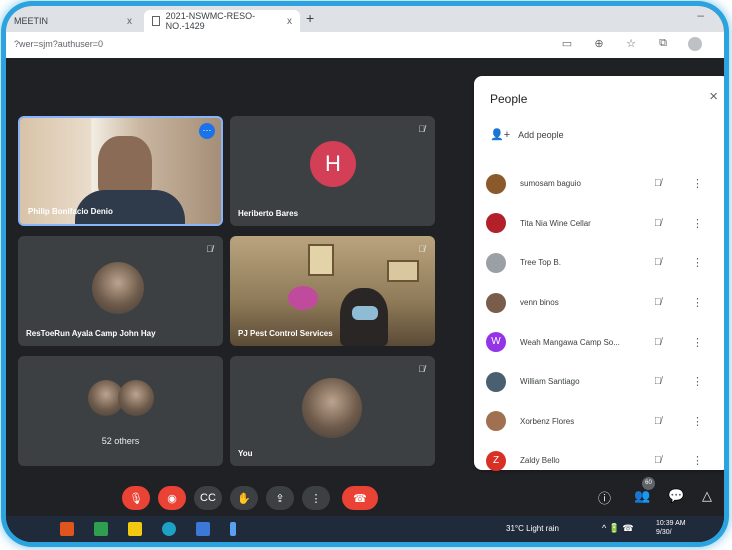 This screenshot has width=732, height=550. What do you see at coordinates (604, 382) in the screenshot?
I see `person-row: William Santiago 🎙̸ ⋮` at bounding box center [604, 382].